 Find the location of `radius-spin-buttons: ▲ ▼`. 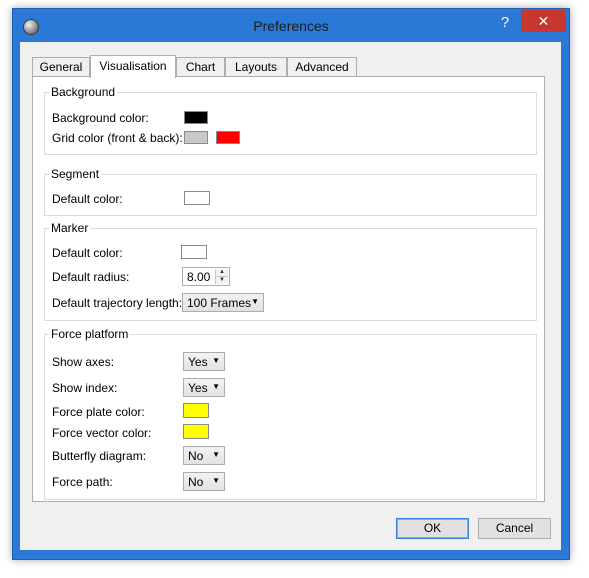

radius-spin-buttons: ▲ ▼ is located at coordinates (221, 276).